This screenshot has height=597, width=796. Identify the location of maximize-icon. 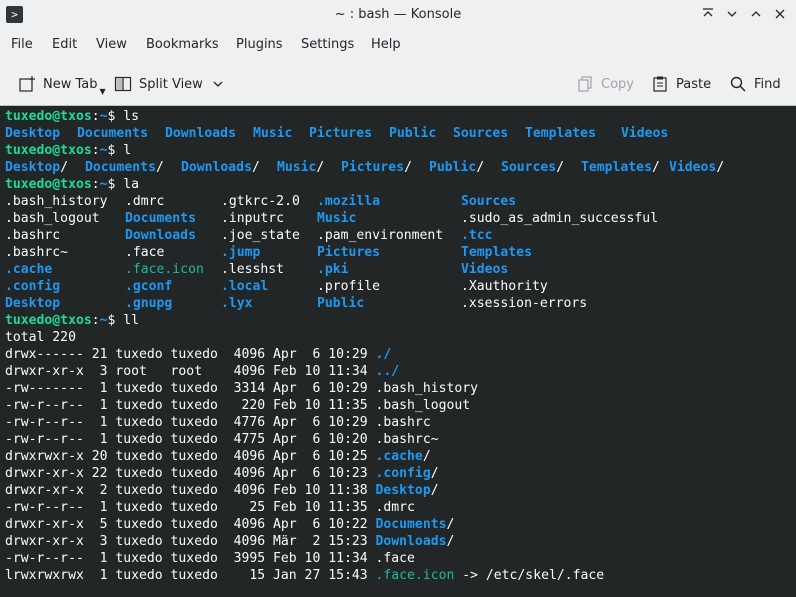
(756, 15).